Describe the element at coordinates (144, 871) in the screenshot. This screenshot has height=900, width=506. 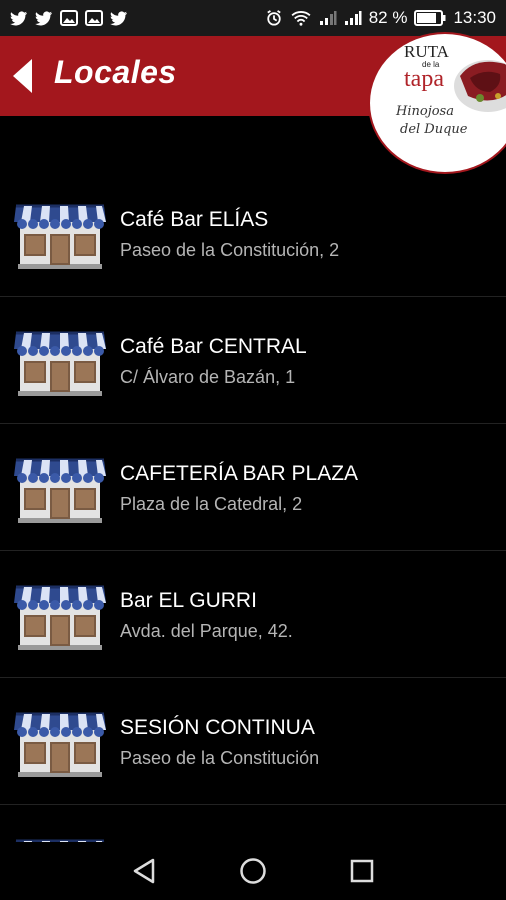
I see `back-nav-icon` at that location.